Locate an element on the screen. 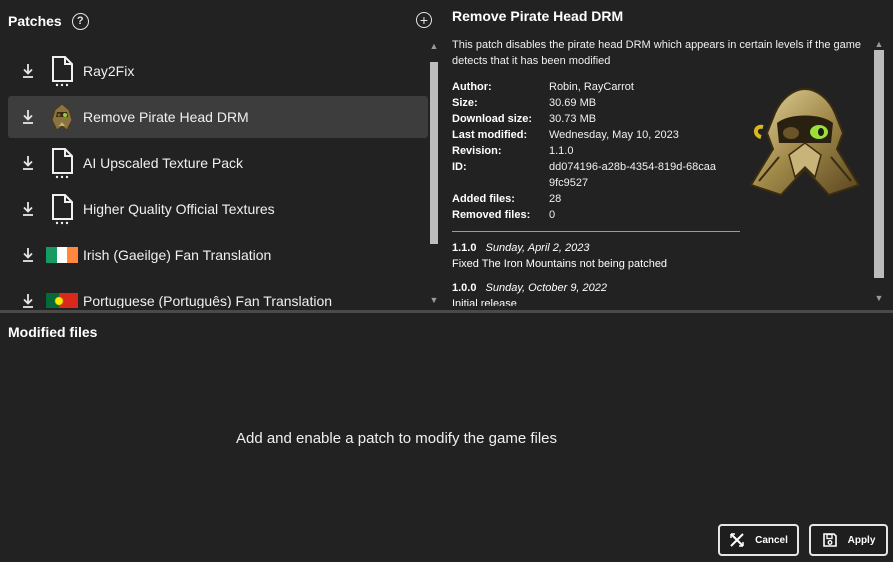  info-value: 30.73 MB is located at coordinates (573, 119).